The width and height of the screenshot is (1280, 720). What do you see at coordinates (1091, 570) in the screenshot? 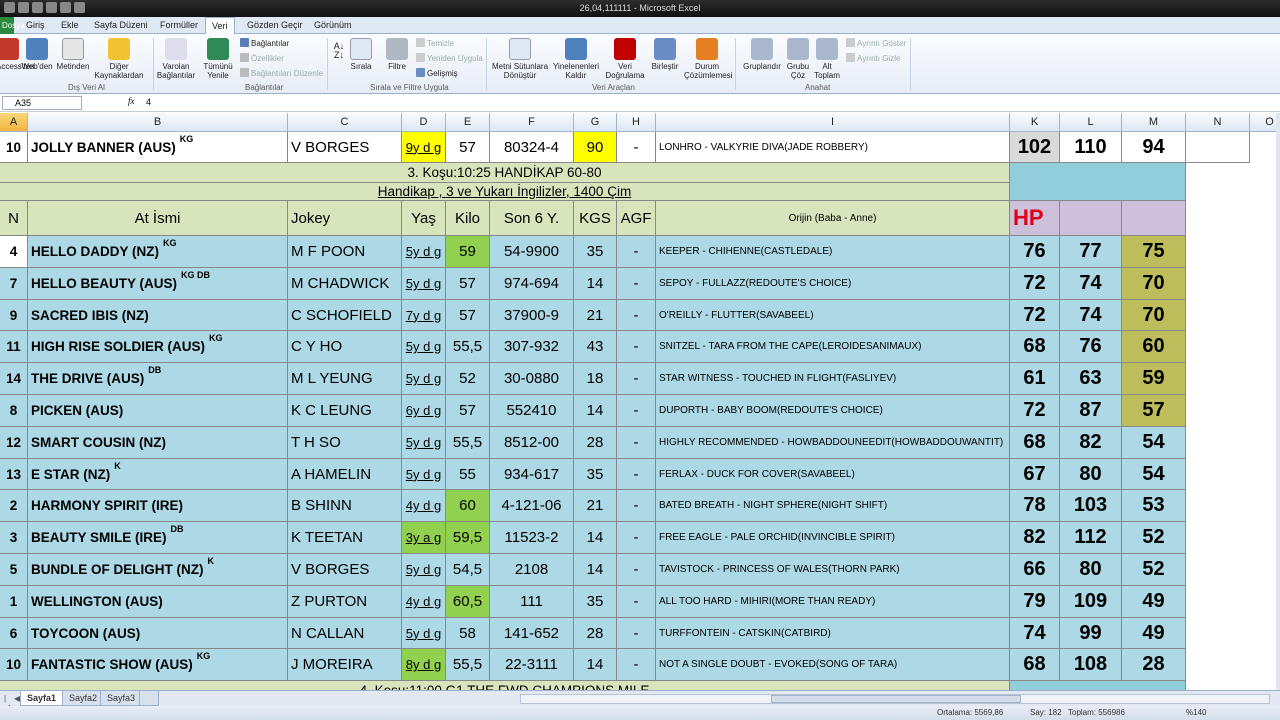
I see `horse-row-11-l-cell: 80` at bounding box center [1091, 570].